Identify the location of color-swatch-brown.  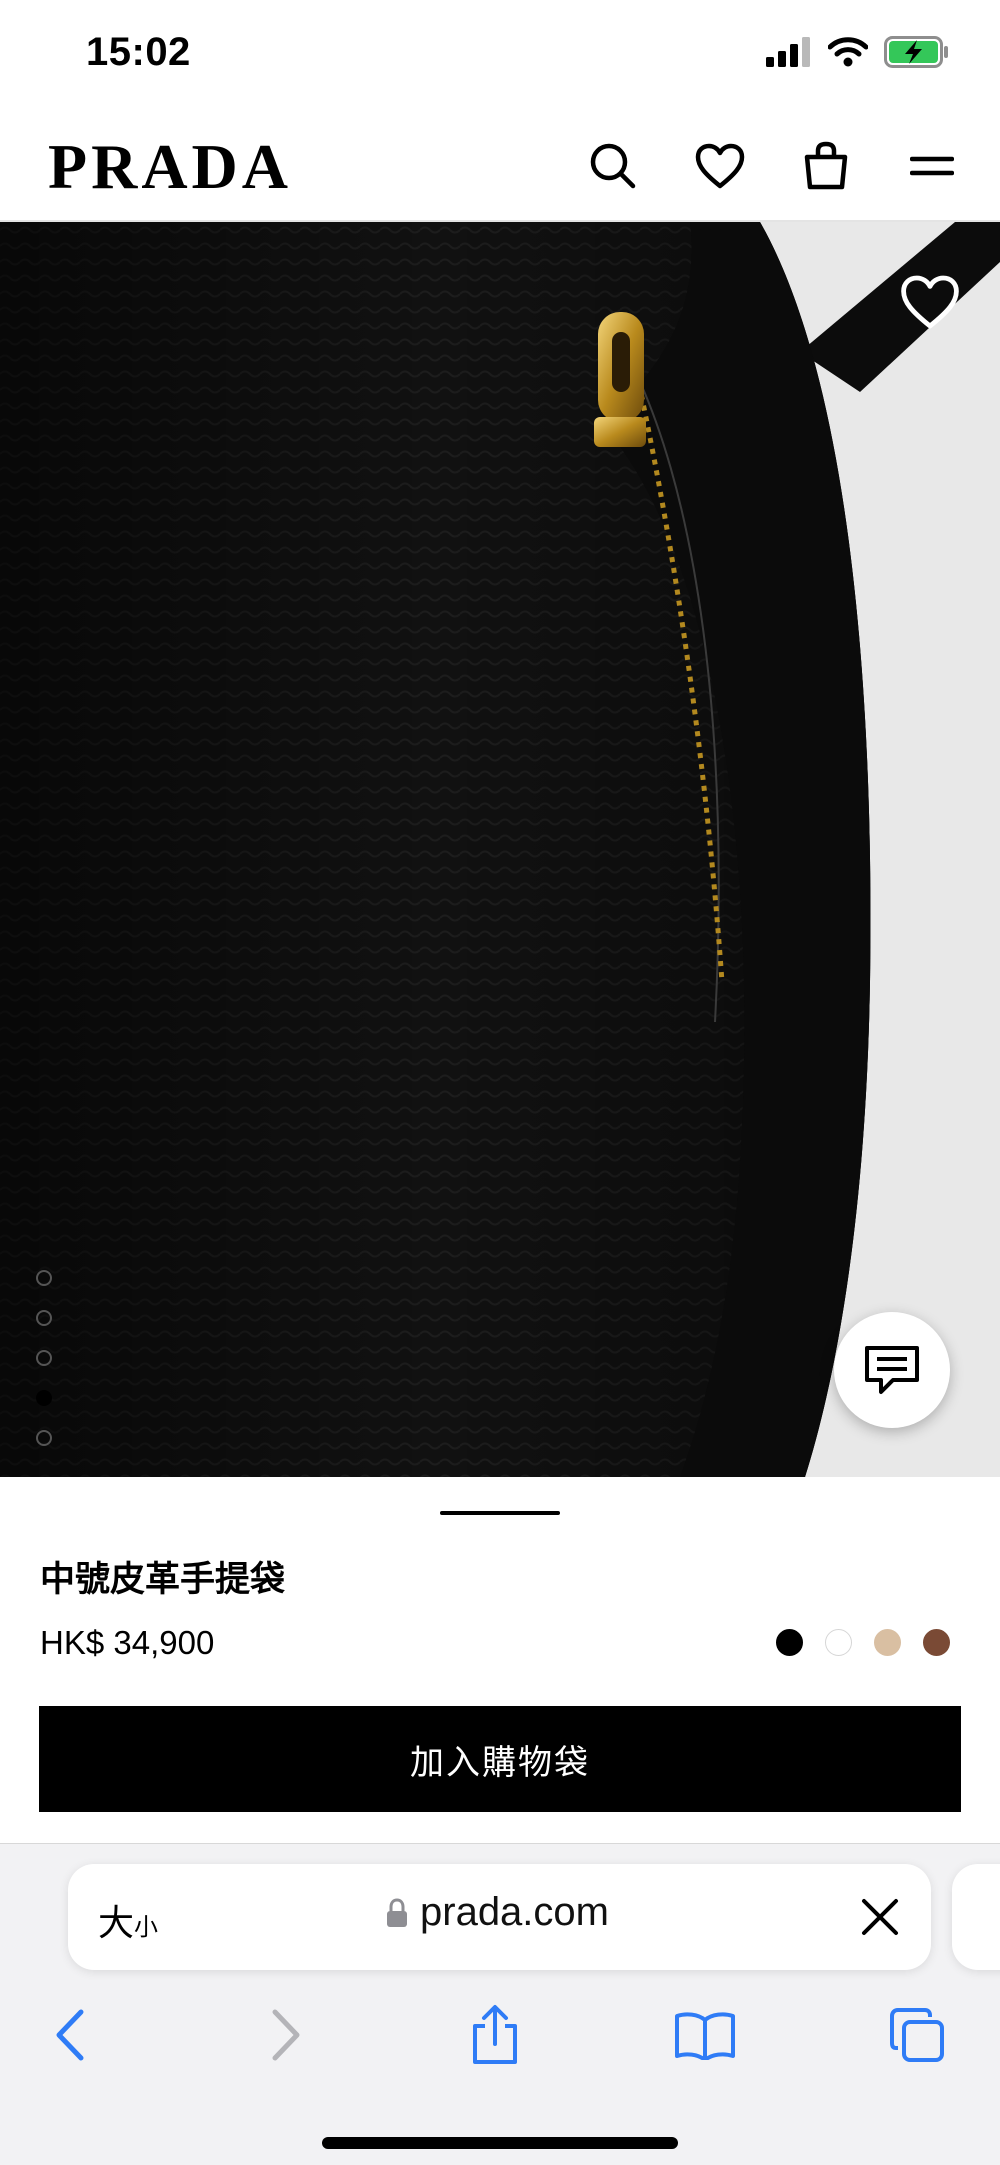
(936, 1642).